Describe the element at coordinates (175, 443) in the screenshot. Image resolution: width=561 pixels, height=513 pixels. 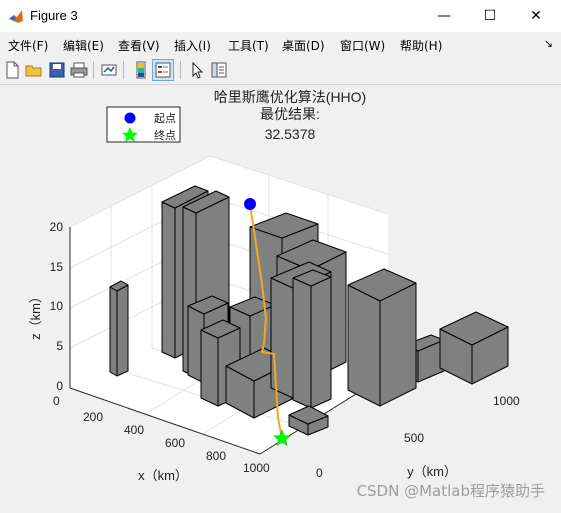
I see `x-tick-label: 600` at that location.